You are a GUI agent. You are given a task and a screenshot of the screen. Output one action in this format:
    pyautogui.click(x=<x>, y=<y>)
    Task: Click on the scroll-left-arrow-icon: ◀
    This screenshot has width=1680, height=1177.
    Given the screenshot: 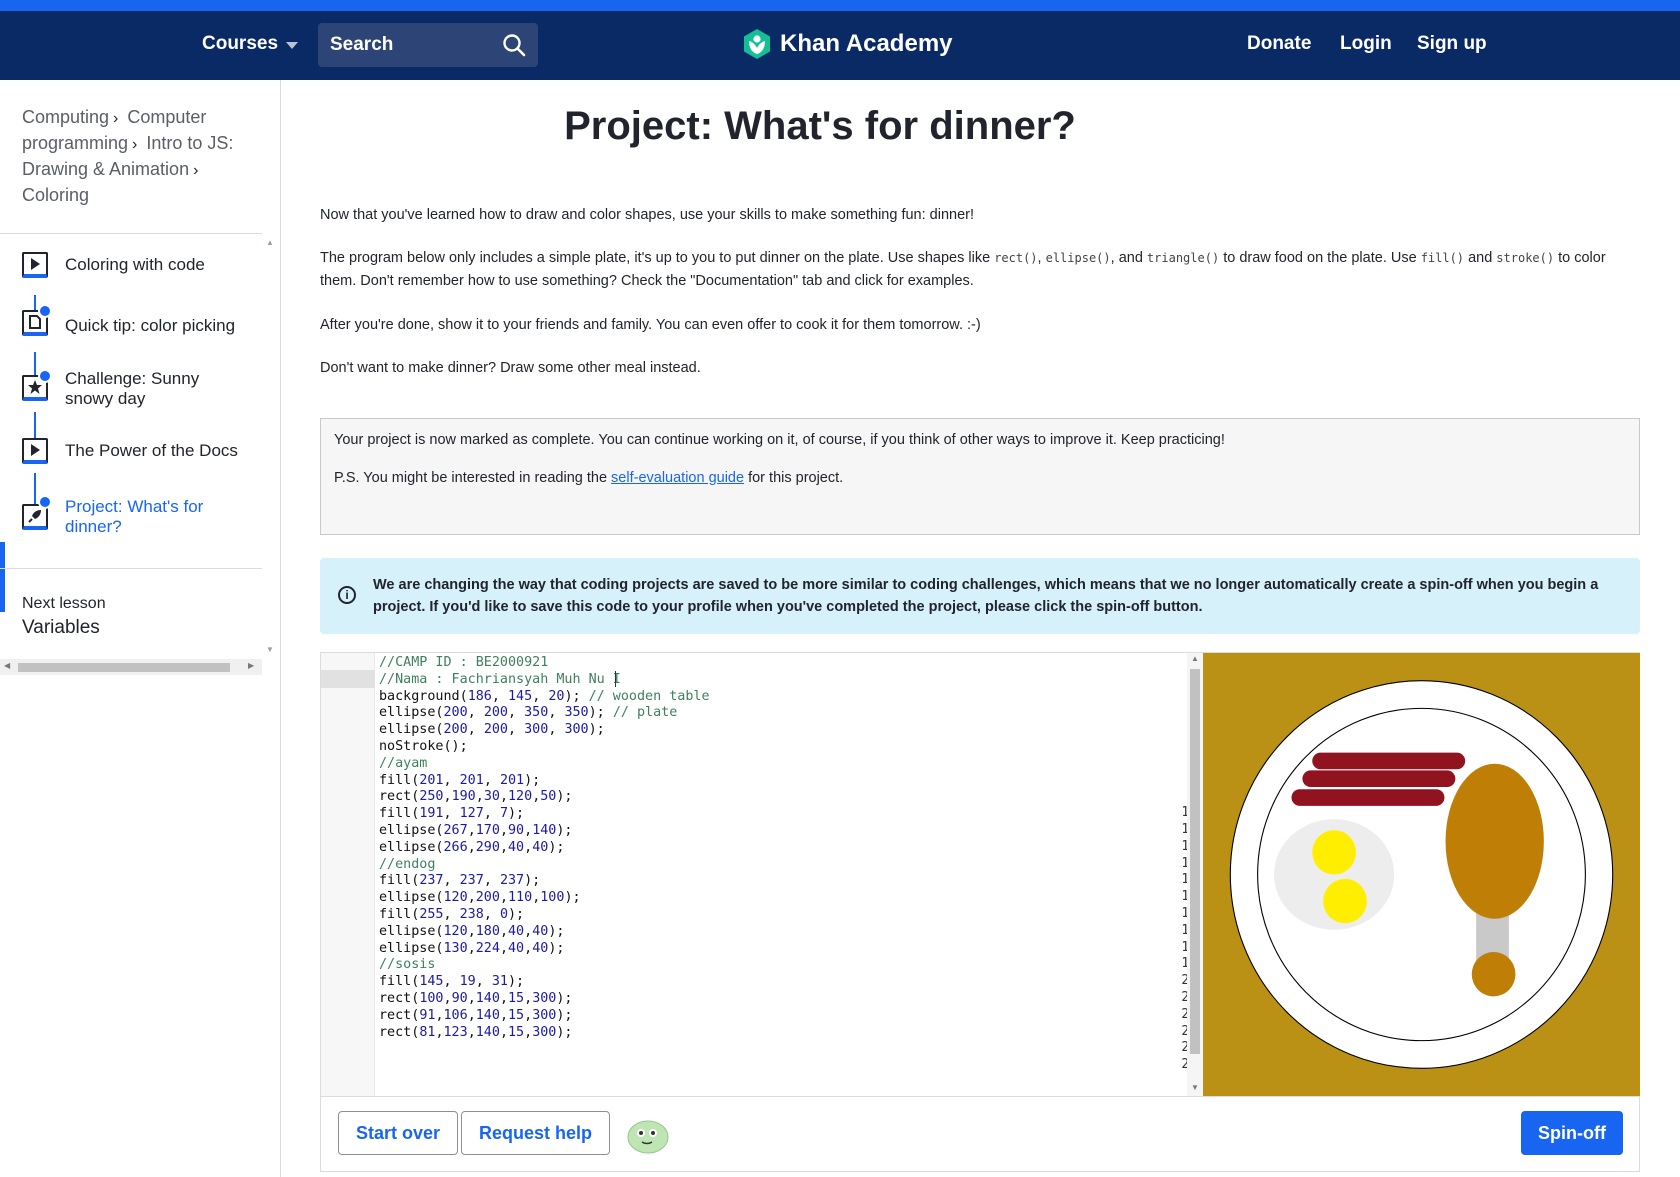 What is the action you would take?
    pyautogui.click(x=7, y=665)
    